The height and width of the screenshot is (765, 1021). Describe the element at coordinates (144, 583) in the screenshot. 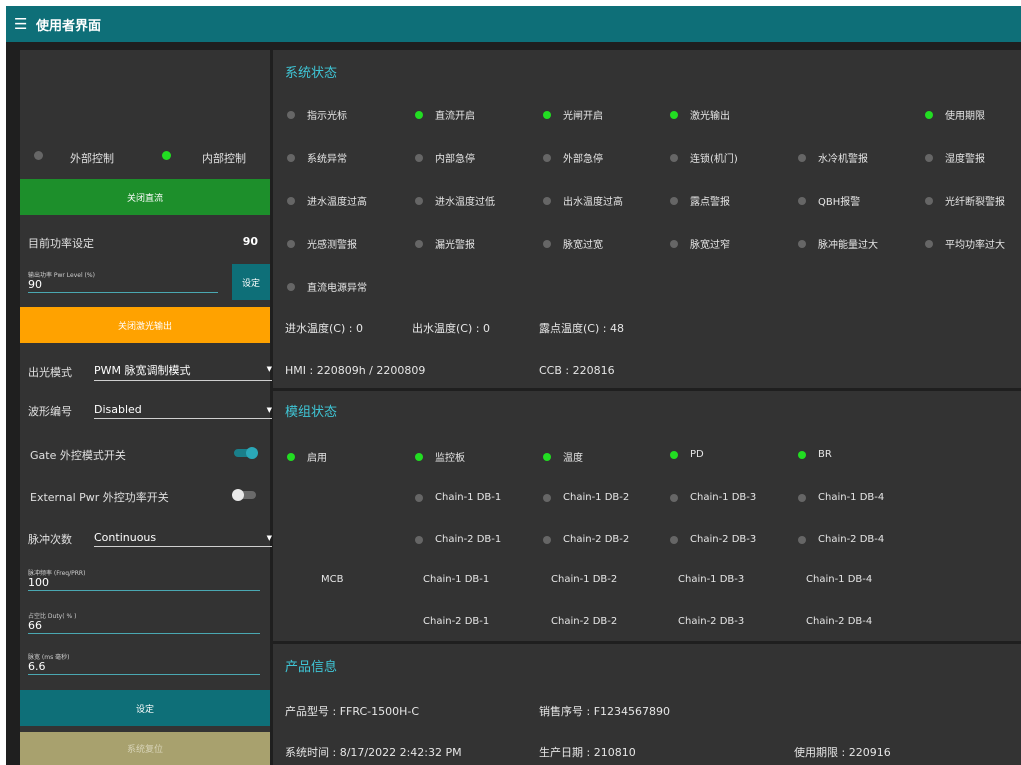

I see `frequency-value: 100` at that location.